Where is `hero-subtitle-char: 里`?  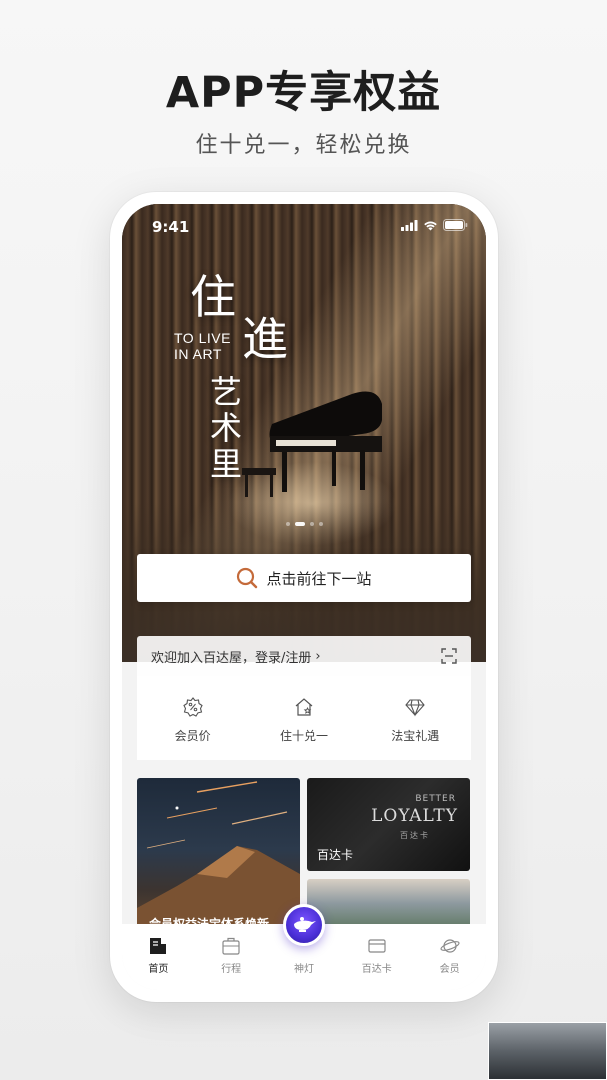 hero-subtitle-char: 里 is located at coordinates (226, 464).